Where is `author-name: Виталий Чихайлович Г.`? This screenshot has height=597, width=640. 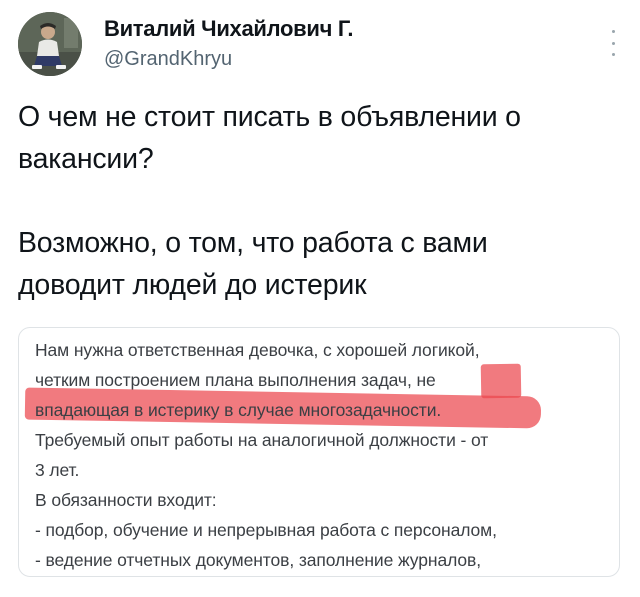 author-name: Виталий Чихайлович Г. is located at coordinates (228, 29).